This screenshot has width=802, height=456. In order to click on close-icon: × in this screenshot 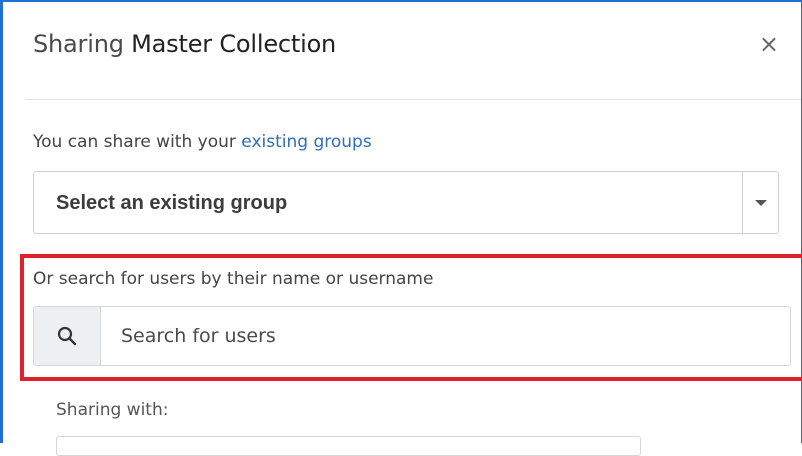, I will do `click(768, 44)`.